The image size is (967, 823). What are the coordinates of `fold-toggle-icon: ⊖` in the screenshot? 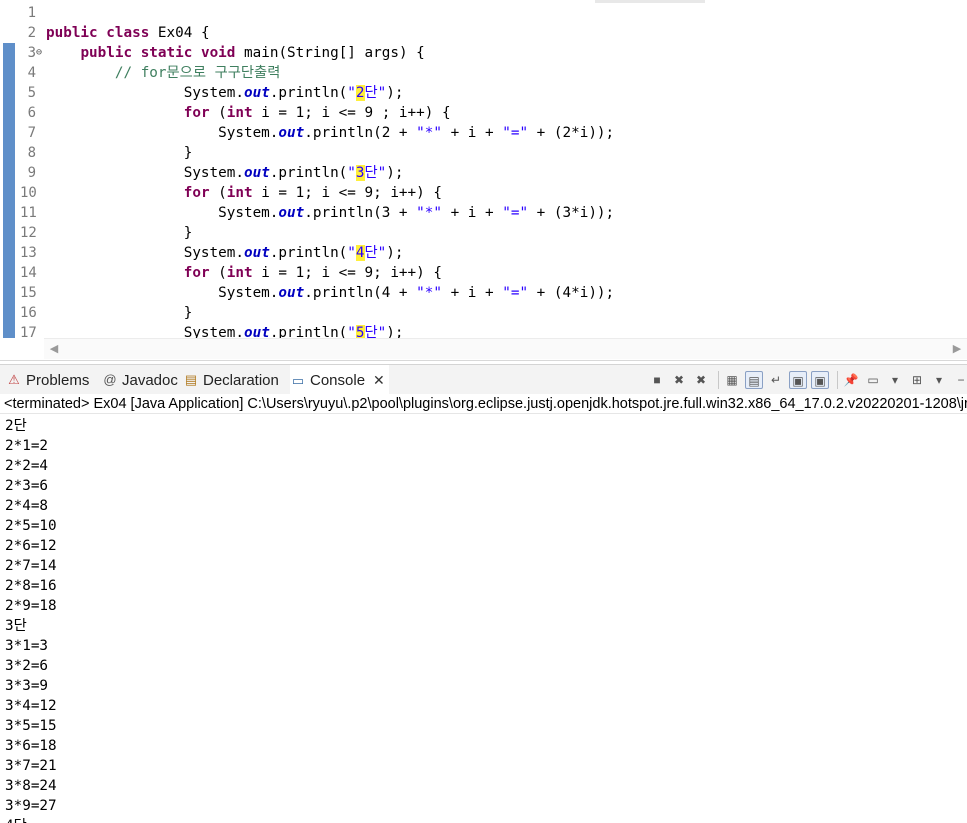 It's located at (39, 53).